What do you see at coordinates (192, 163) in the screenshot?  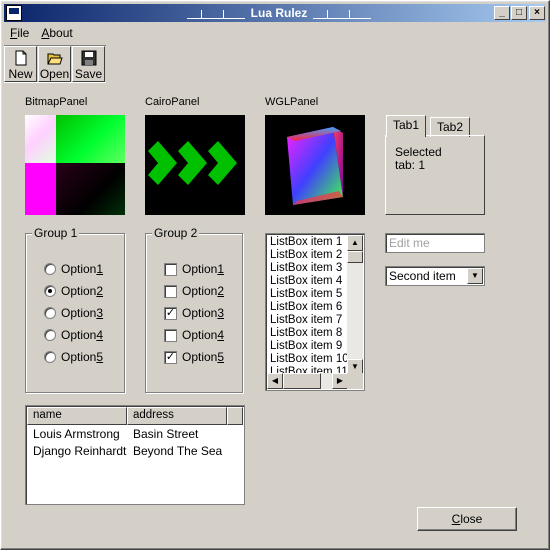 I see `cairo-chevrons-drawing` at bounding box center [192, 163].